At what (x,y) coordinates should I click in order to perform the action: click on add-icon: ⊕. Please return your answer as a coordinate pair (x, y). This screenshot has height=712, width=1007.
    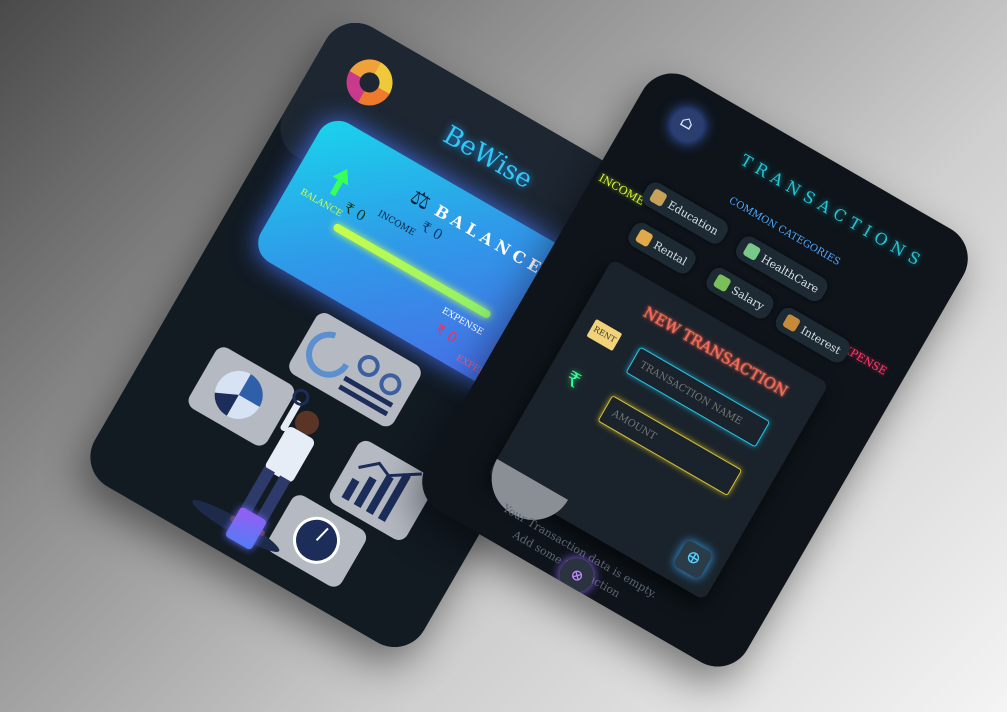
    Looking at the image, I should click on (693, 558).